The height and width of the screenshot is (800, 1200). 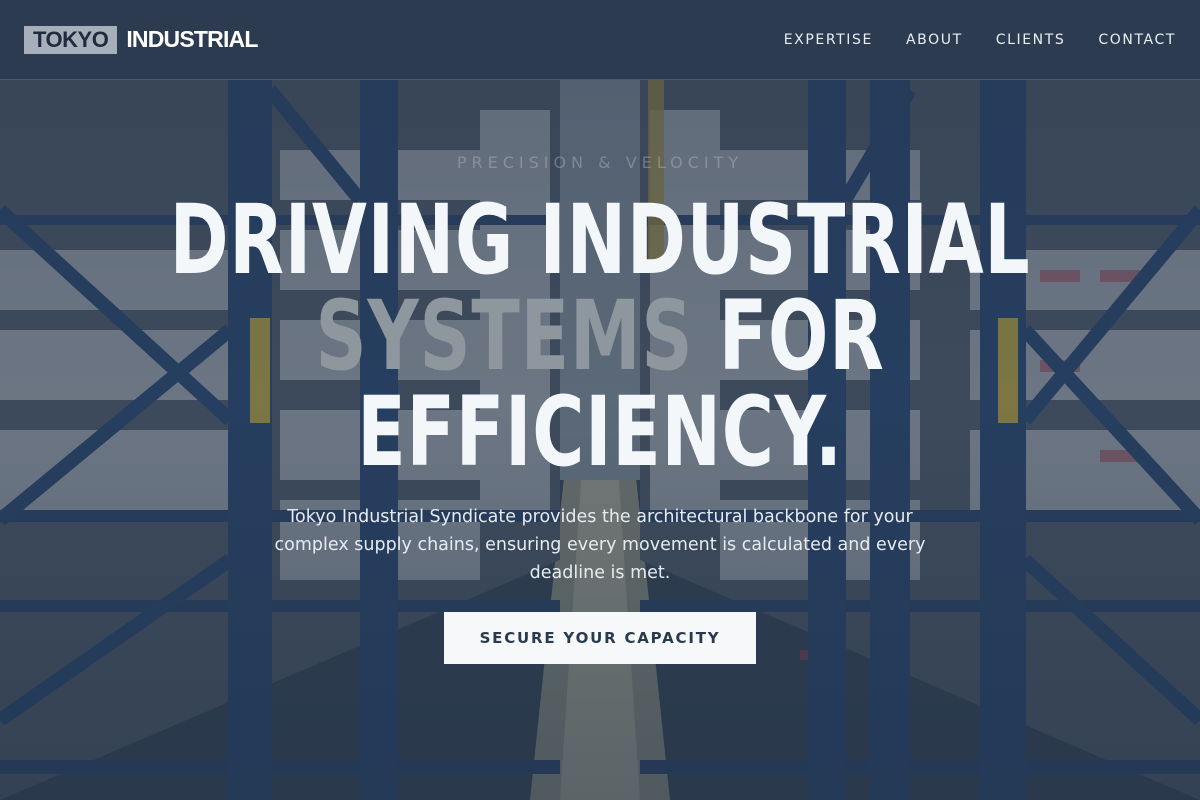 What do you see at coordinates (980, 40) in the screenshot?
I see `main-nav: EXPERTISE ABOUT CLIENTS CONTACT` at bounding box center [980, 40].